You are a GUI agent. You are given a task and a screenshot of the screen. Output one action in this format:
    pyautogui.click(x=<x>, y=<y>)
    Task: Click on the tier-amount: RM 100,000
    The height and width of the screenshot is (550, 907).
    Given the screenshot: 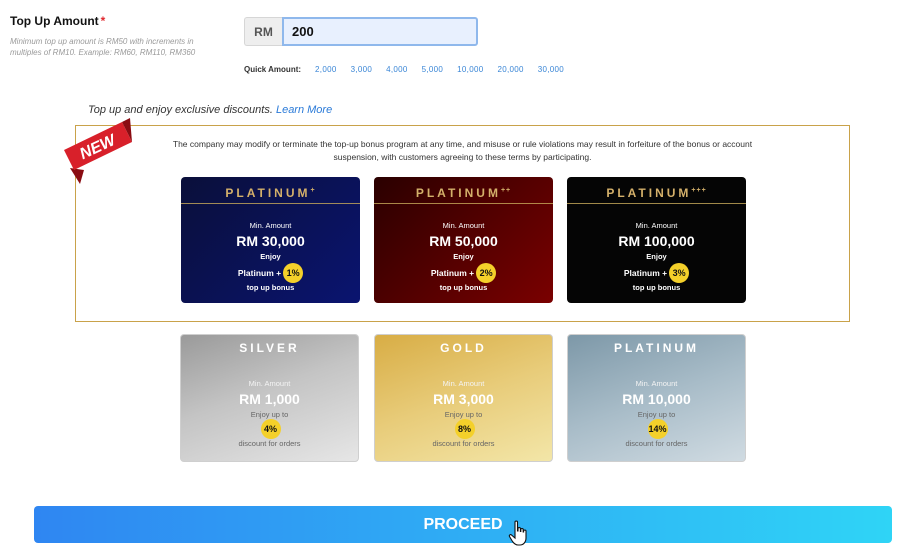 What is the action you would take?
    pyautogui.click(x=656, y=241)
    